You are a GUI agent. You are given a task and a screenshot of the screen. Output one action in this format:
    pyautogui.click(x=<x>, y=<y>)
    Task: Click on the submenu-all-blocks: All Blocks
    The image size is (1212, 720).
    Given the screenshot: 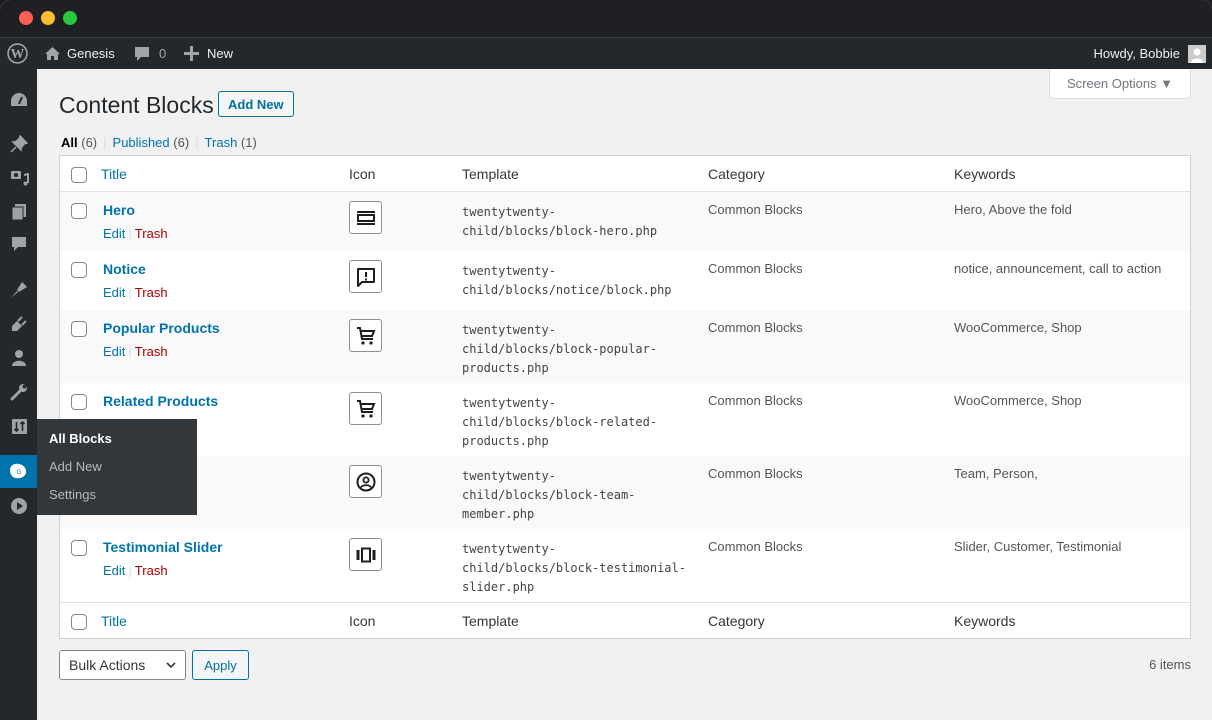 What is the action you would take?
    pyautogui.click(x=80, y=438)
    